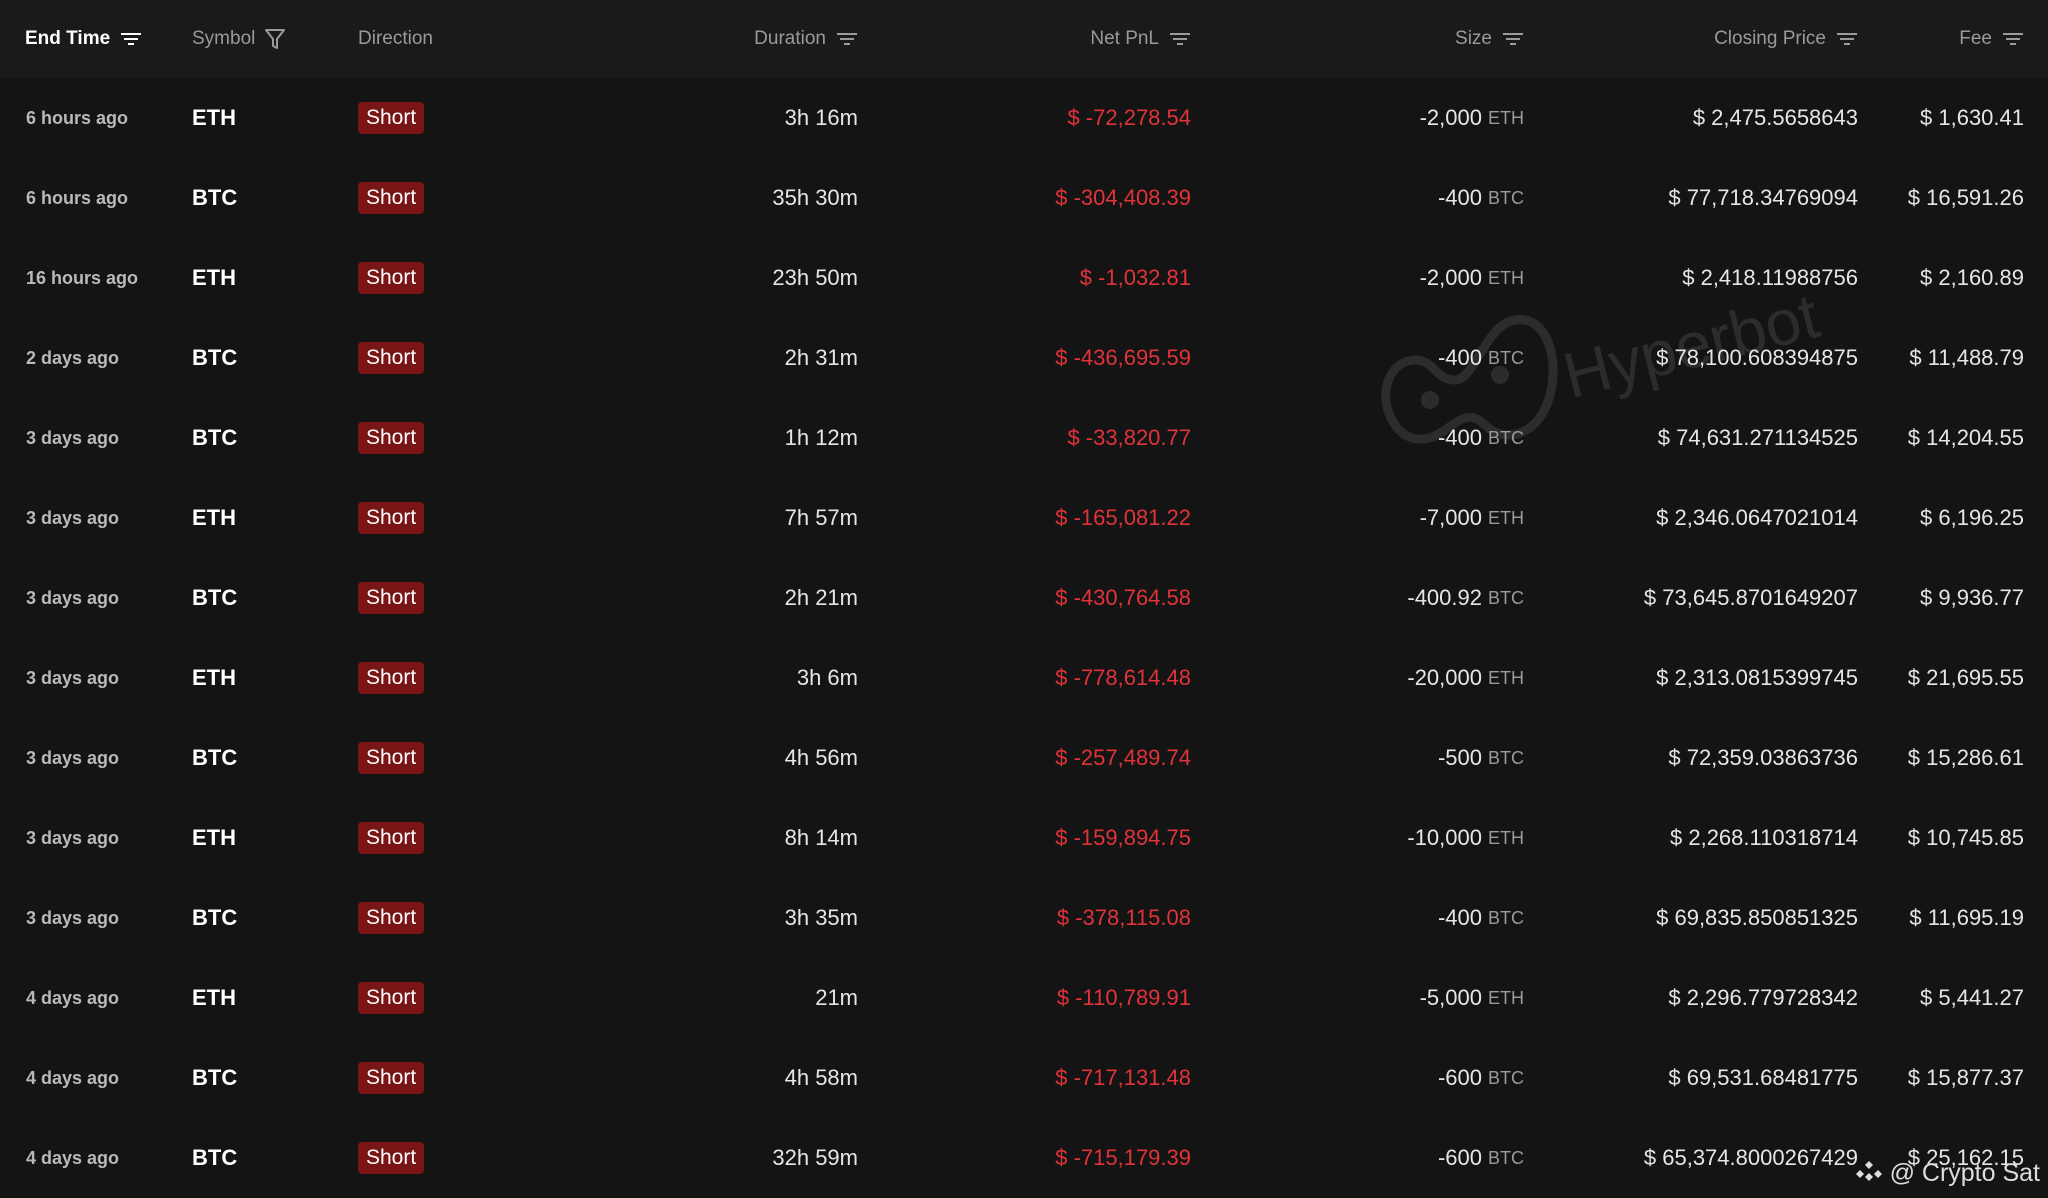 The width and height of the screenshot is (2048, 1198). Describe the element at coordinates (1786, 39) in the screenshot. I see `column-header-closing-price: Closing Price` at that location.